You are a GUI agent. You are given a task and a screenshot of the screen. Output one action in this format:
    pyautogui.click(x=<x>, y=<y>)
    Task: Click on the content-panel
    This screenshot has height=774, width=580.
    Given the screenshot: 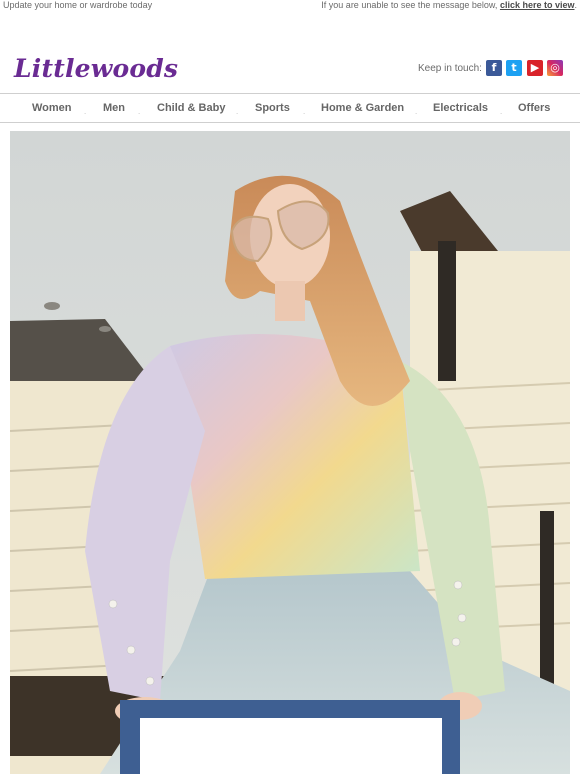 What is the action you would take?
    pyautogui.click(x=291, y=746)
    